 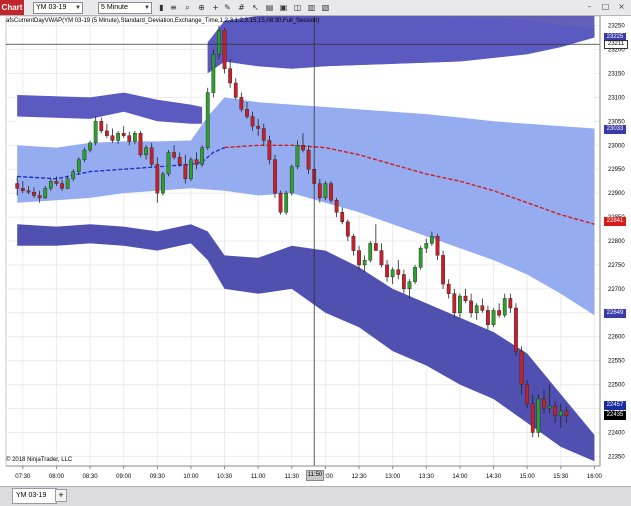 What do you see at coordinates (297, 7) in the screenshot?
I see `properties-icon: ◫` at bounding box center [297, 7].